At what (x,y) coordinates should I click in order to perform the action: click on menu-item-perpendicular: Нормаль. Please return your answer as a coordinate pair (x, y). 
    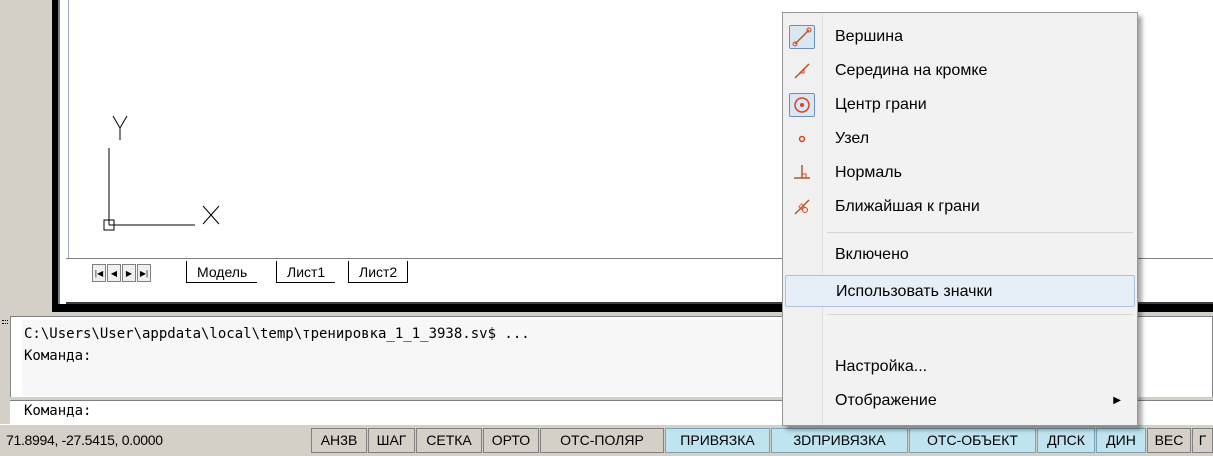
    Looking at the image, I should click on (960, 173).